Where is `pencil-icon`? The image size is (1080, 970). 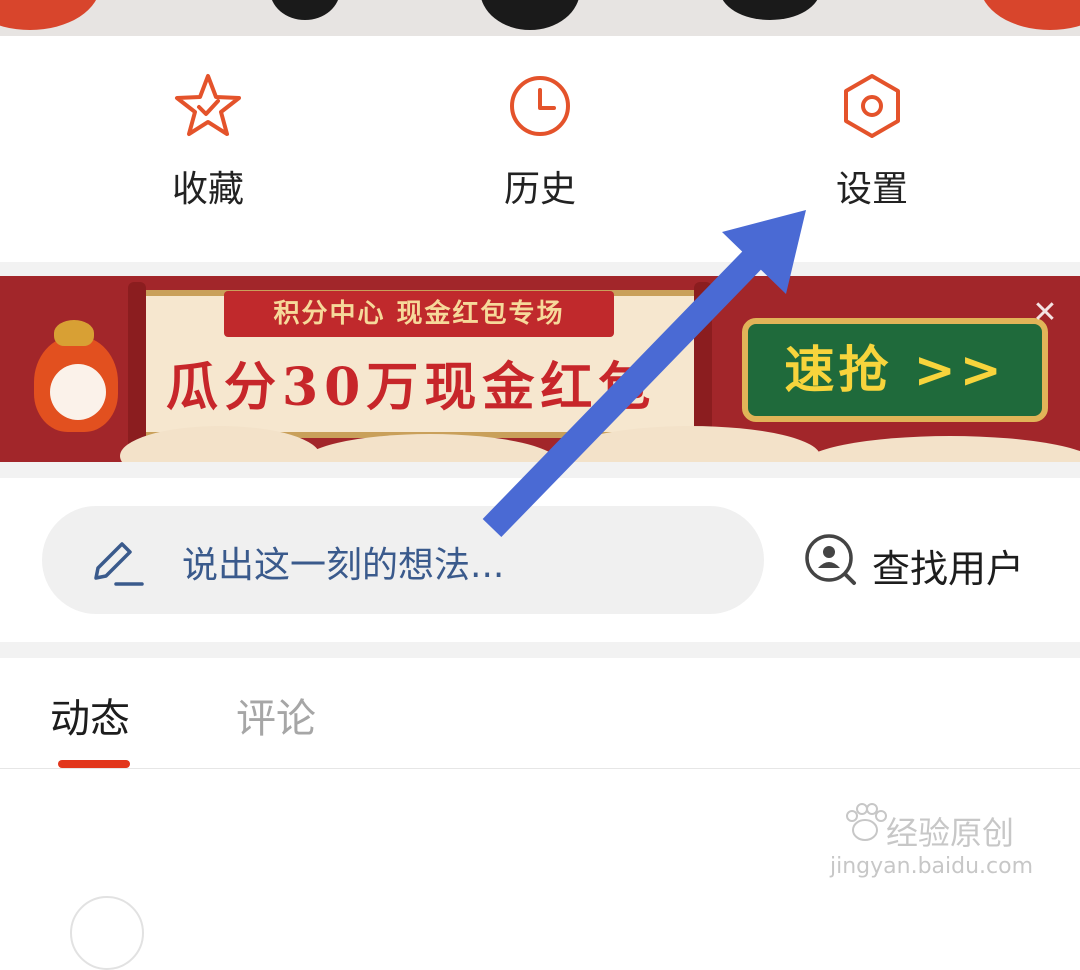
pencil-icon is located at coordinates (119, 564).